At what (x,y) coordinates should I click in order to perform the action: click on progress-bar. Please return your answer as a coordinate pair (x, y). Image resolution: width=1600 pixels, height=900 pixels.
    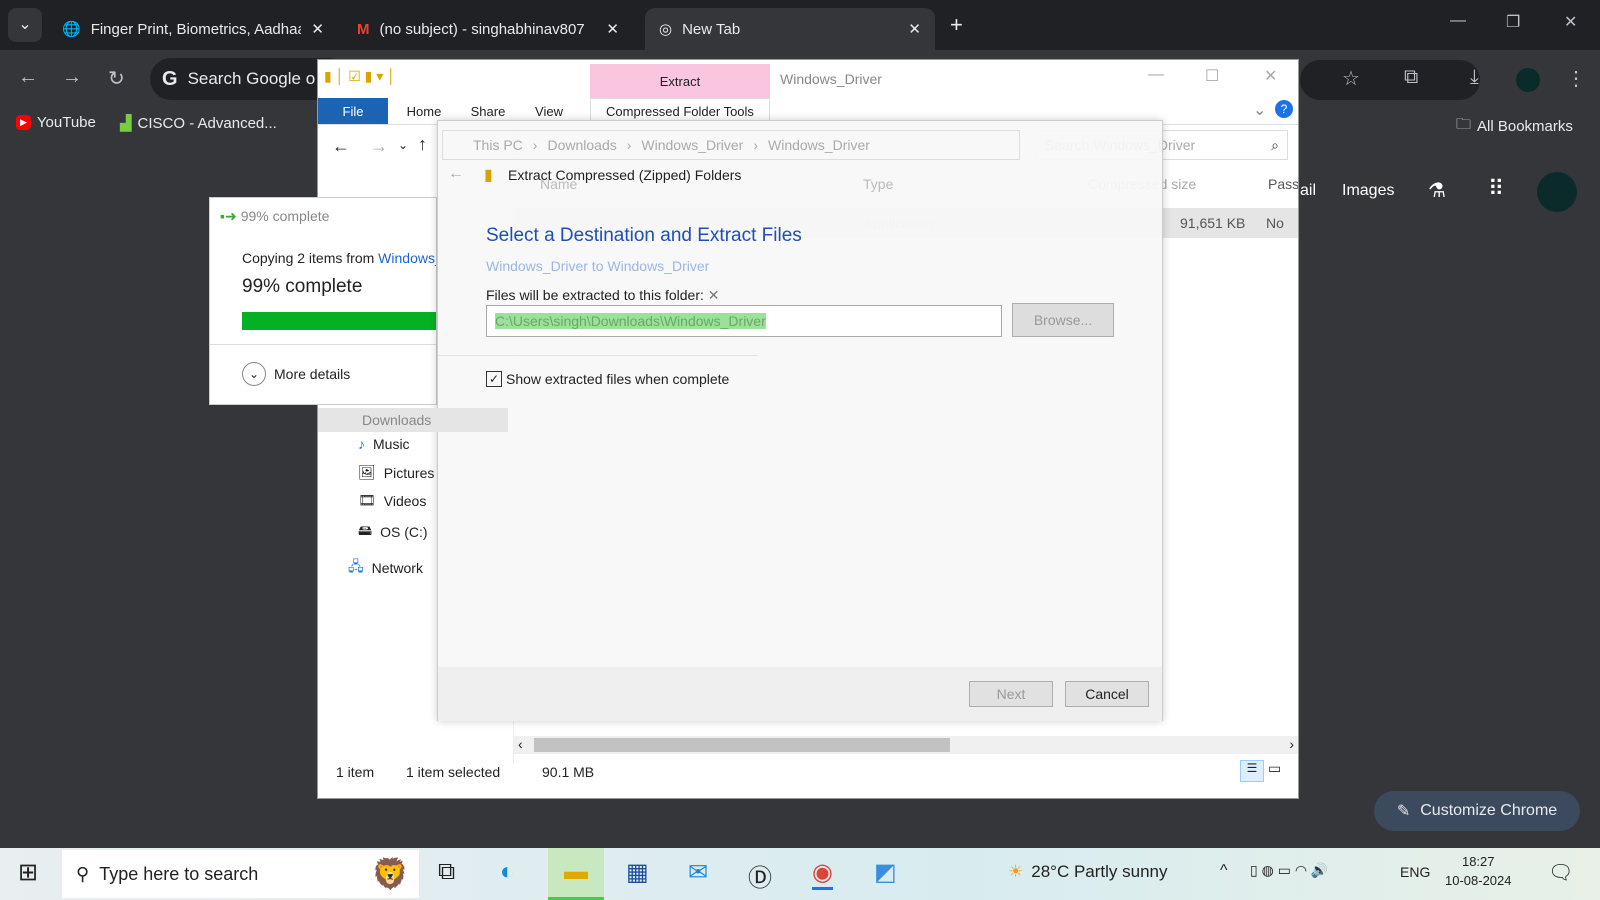
    Looking at the image, I should click on (339, 321).